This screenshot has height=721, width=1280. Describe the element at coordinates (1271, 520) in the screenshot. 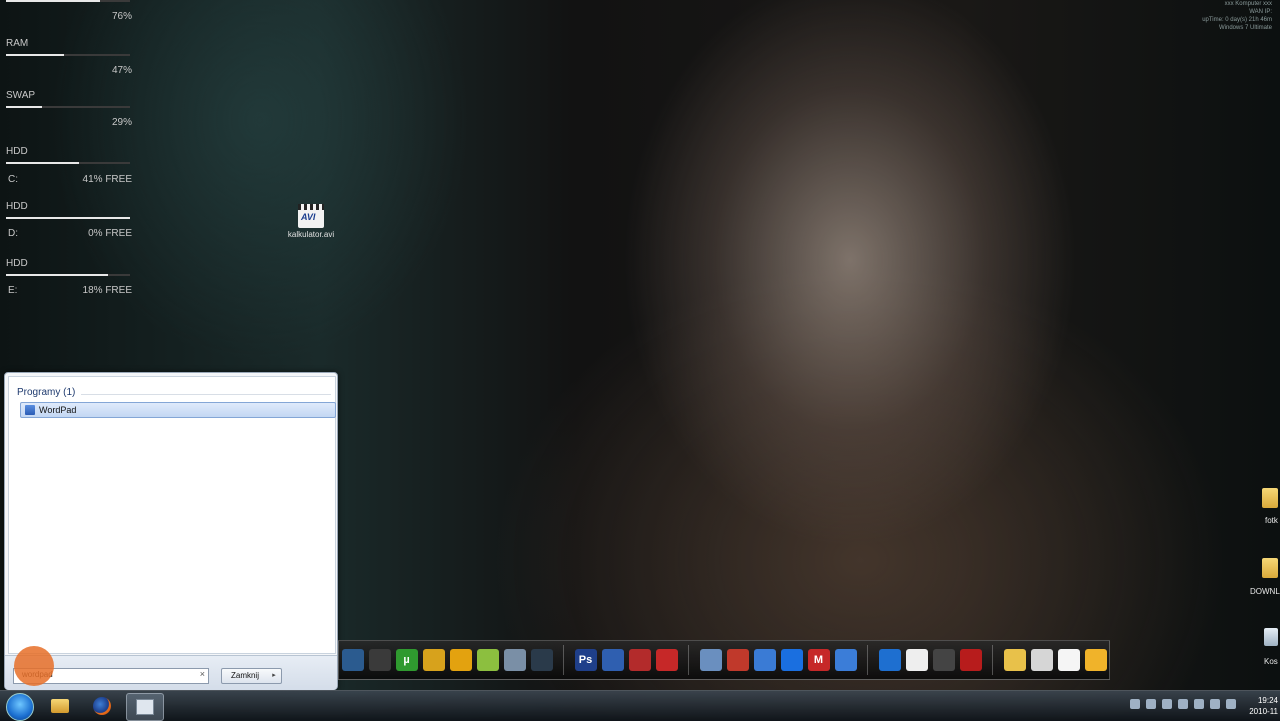

I see `desktop-icon-fotk-label: fotk` at that location.